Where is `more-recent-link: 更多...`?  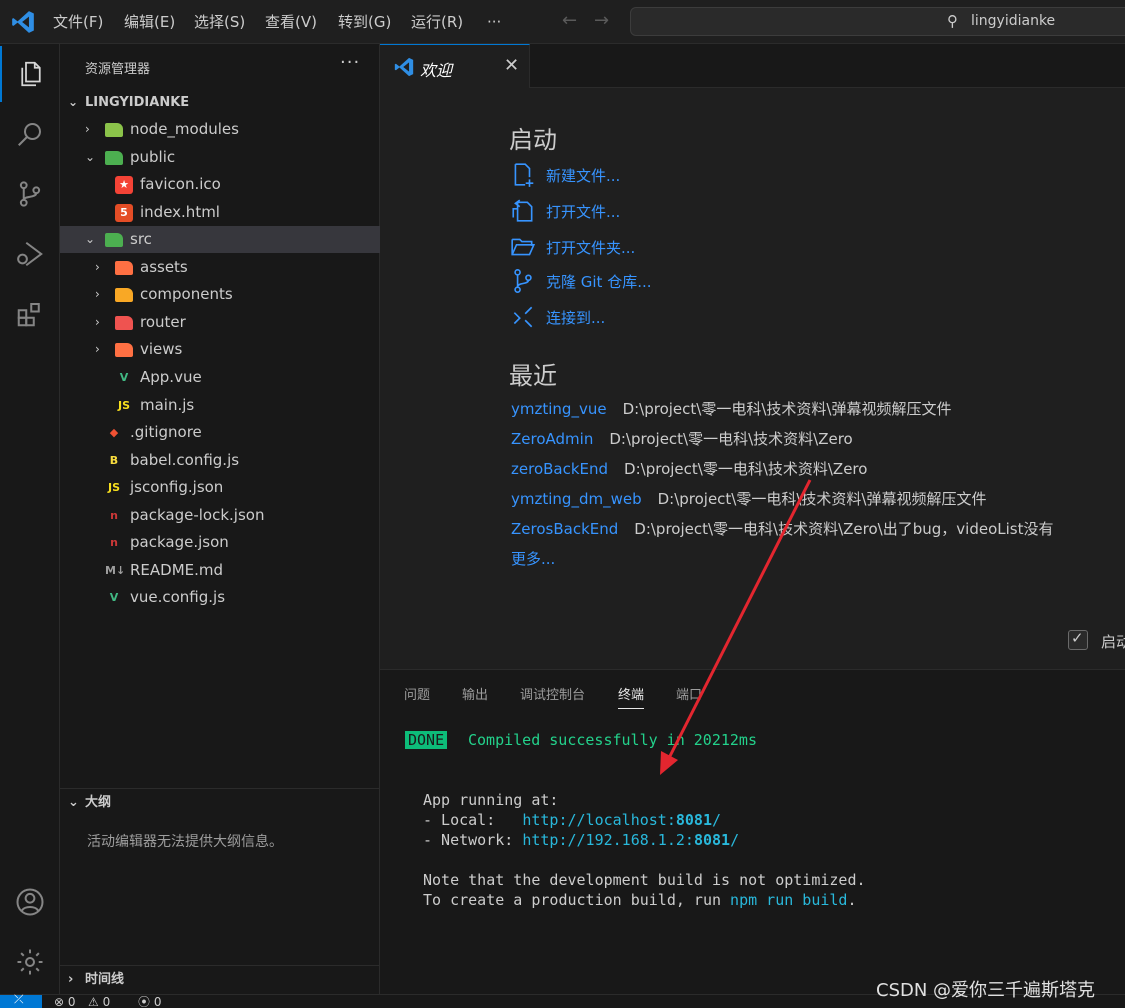
more-recent-link: 更多... is located at coordinates (533, 558).